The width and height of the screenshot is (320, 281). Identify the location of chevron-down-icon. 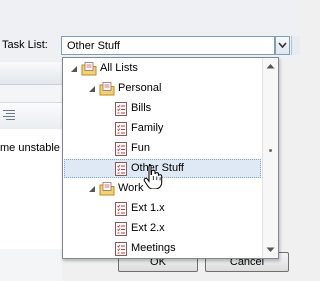
(282, 45).